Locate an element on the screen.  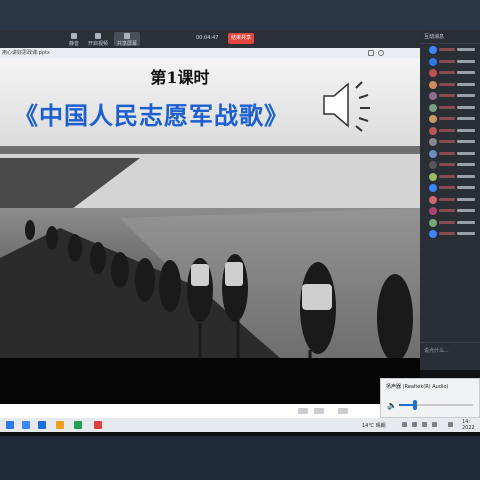
video-label: 开启视频 is located at coordinates (98, 44).